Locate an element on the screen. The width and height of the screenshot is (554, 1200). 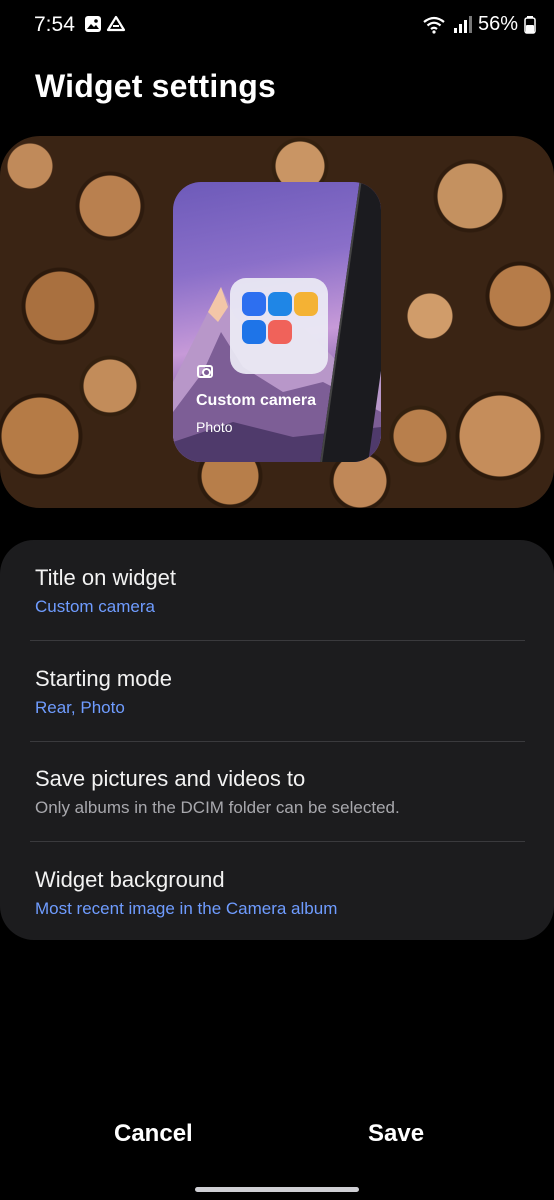
wifi-icon is located at coordinates (434, 25).